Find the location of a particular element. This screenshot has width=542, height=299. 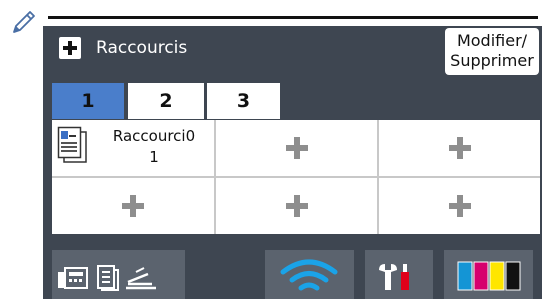

delete-label: Supprimer is located at coordinates (492, 60).